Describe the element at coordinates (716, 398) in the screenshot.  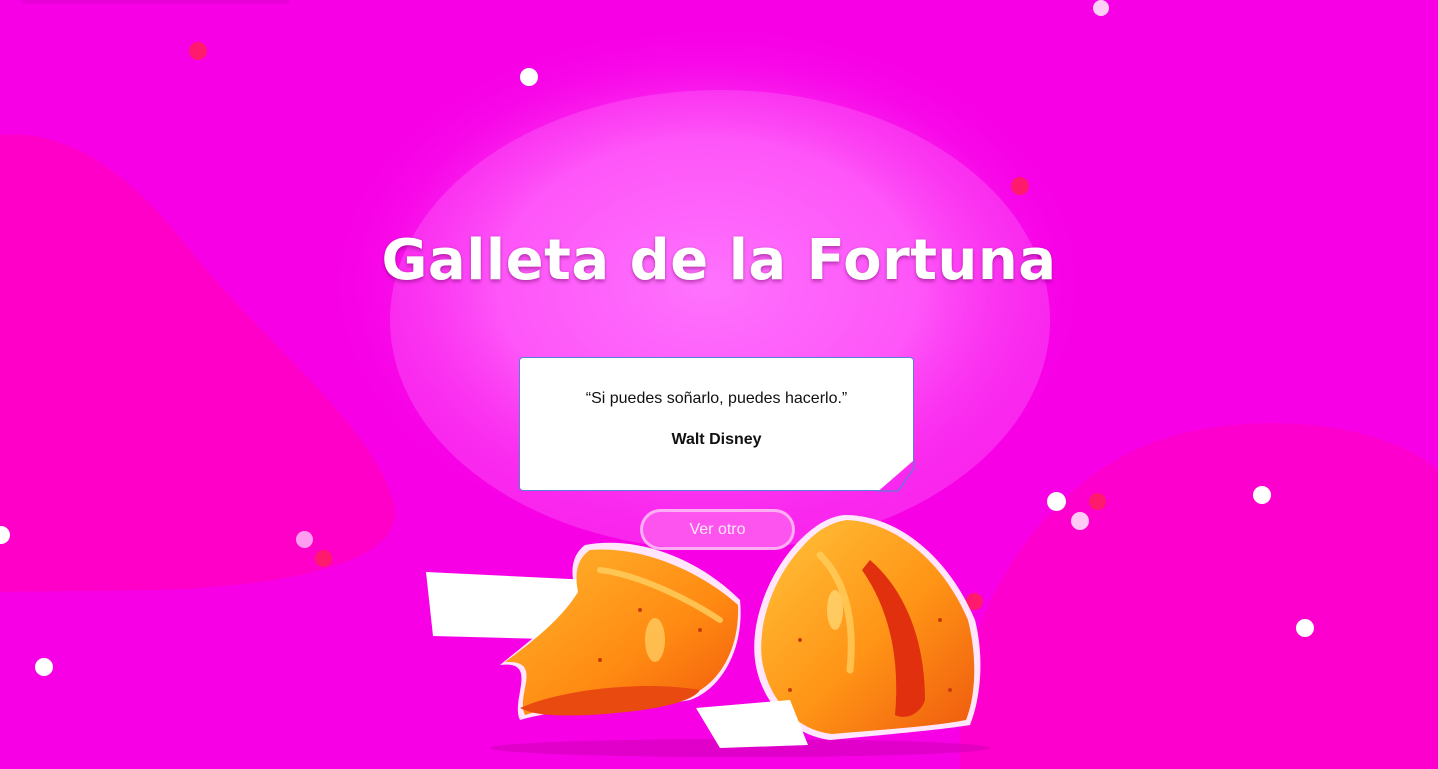
I see `quote-text: “Si puedes soñarlo, puedes hacerlo.”` at that location.